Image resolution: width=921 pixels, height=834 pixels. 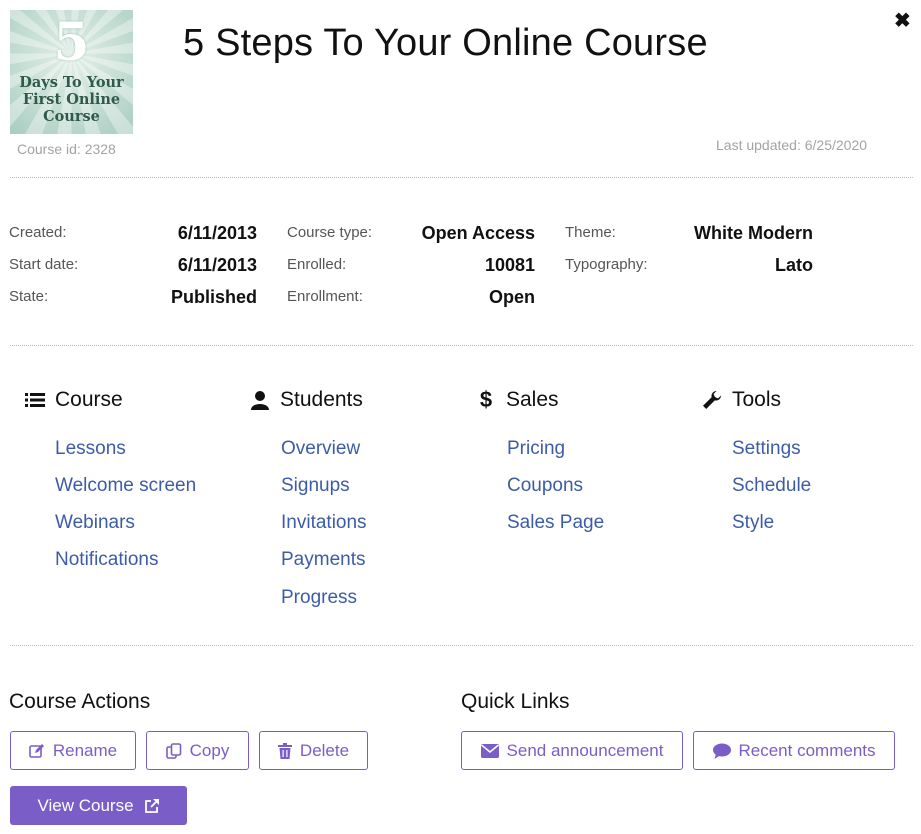 I want to click on view-course-label: View Course, so click(x=85, y=805).